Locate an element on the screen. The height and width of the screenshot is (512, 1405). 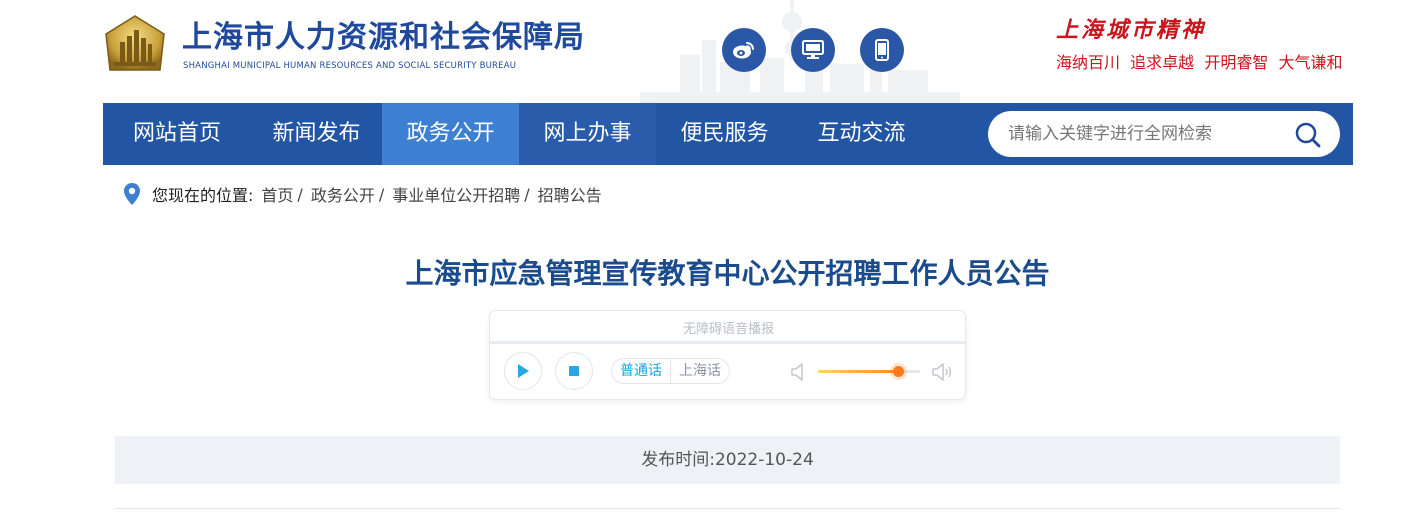
dialect-toggle: 普通话 上海话 is located at coordinates (670, 371).